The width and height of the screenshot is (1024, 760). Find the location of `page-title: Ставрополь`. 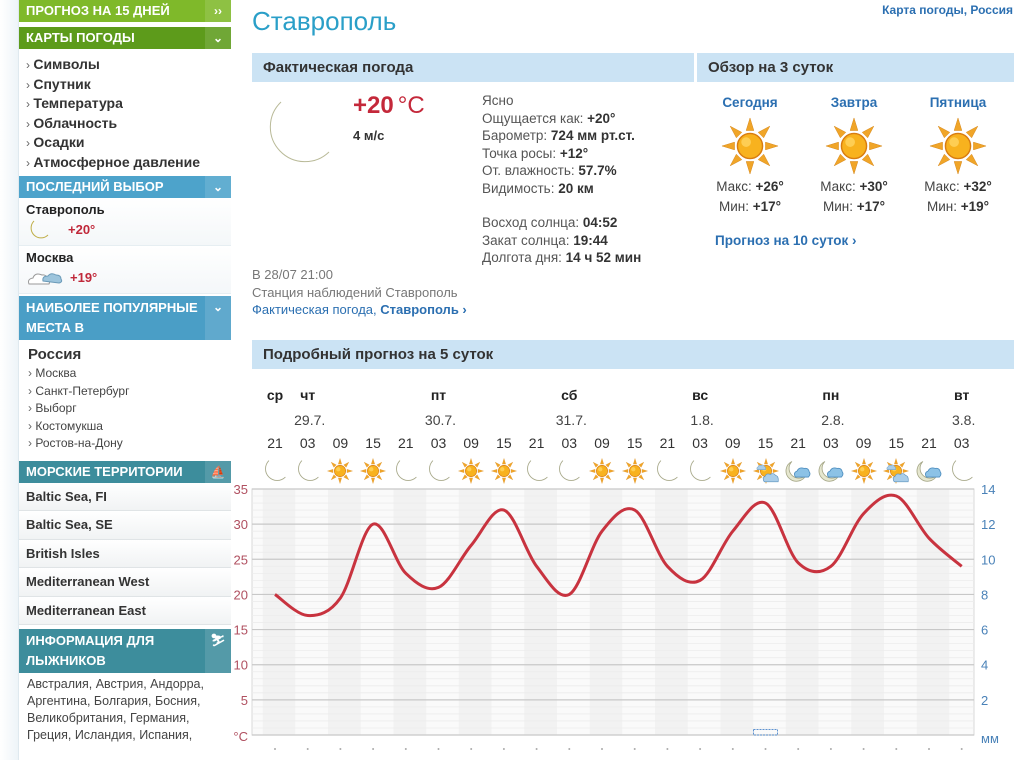

page-title: Ставрополь is located at coordinates (324, 21).